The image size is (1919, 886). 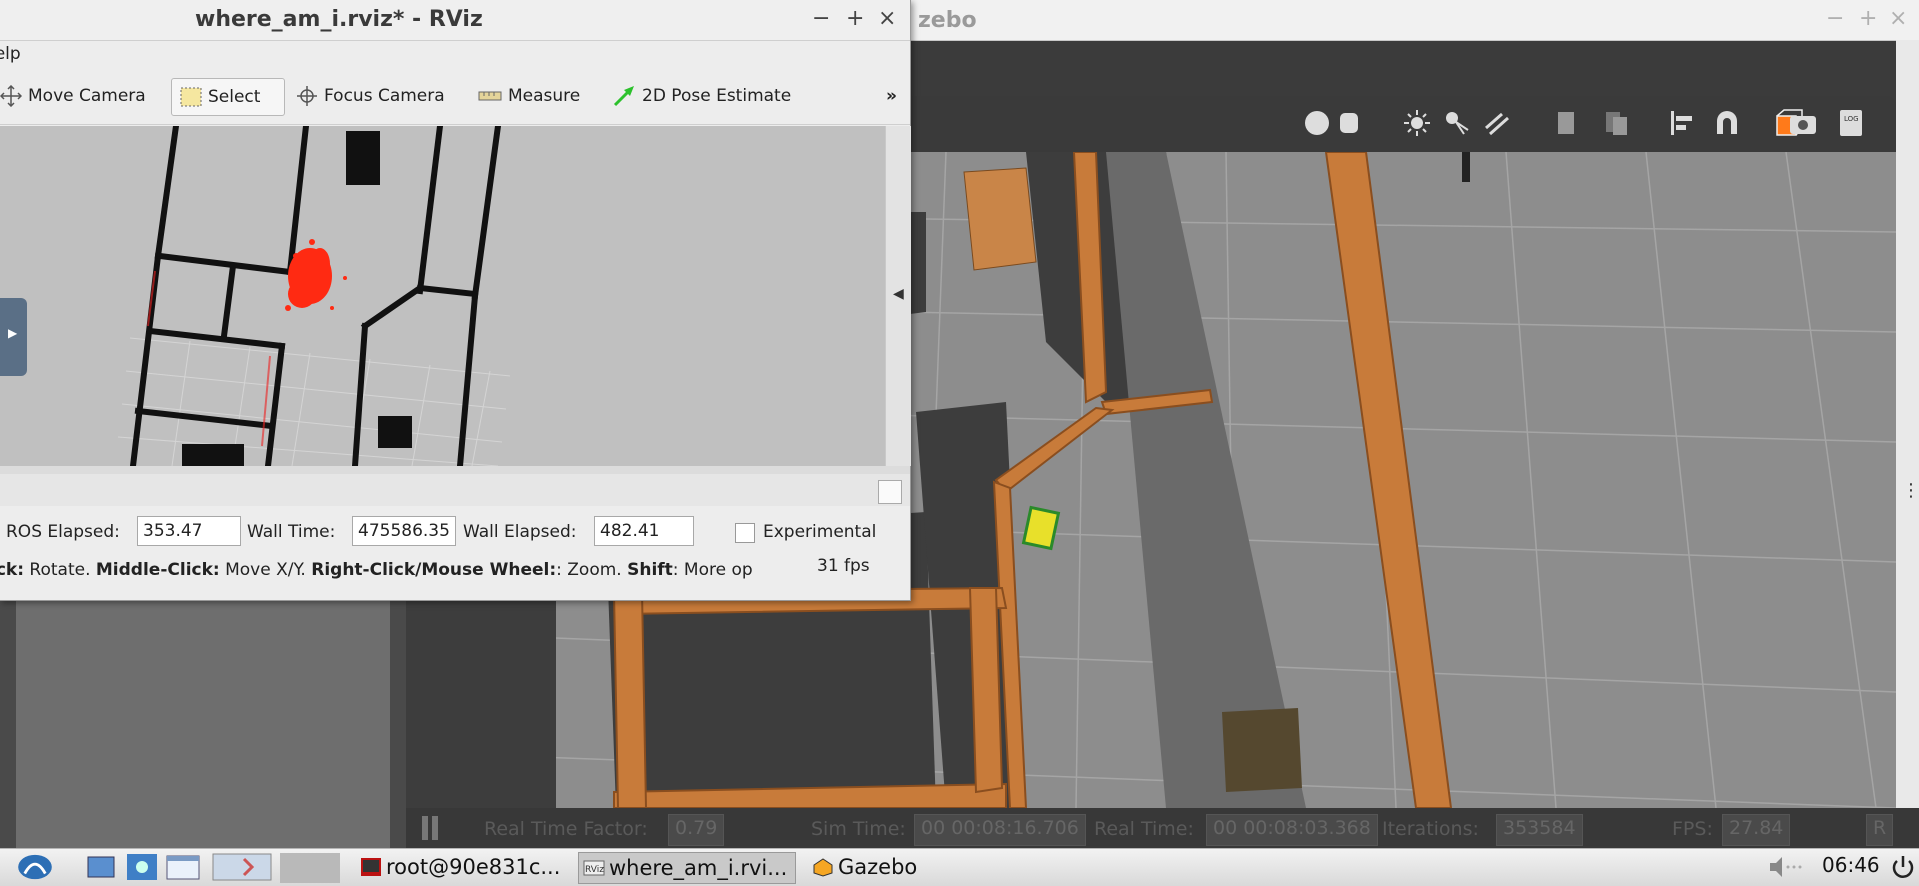 I want to click on select-tool: Select, so click(x=228, y=97).